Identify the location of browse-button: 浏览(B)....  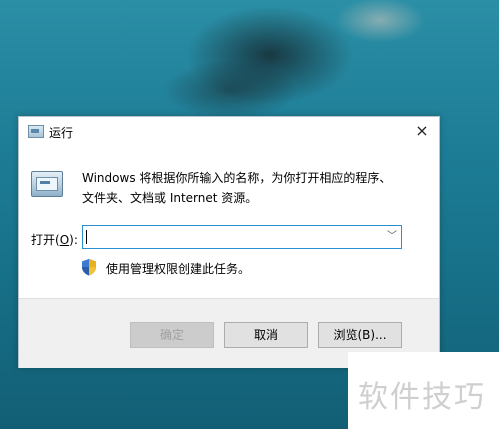
(360, 335).